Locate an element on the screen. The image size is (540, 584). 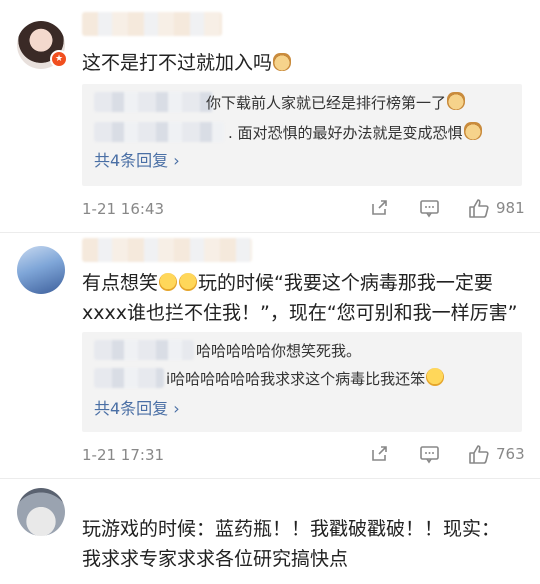
smile-emoji-icon is located at coordinates (435, 377).